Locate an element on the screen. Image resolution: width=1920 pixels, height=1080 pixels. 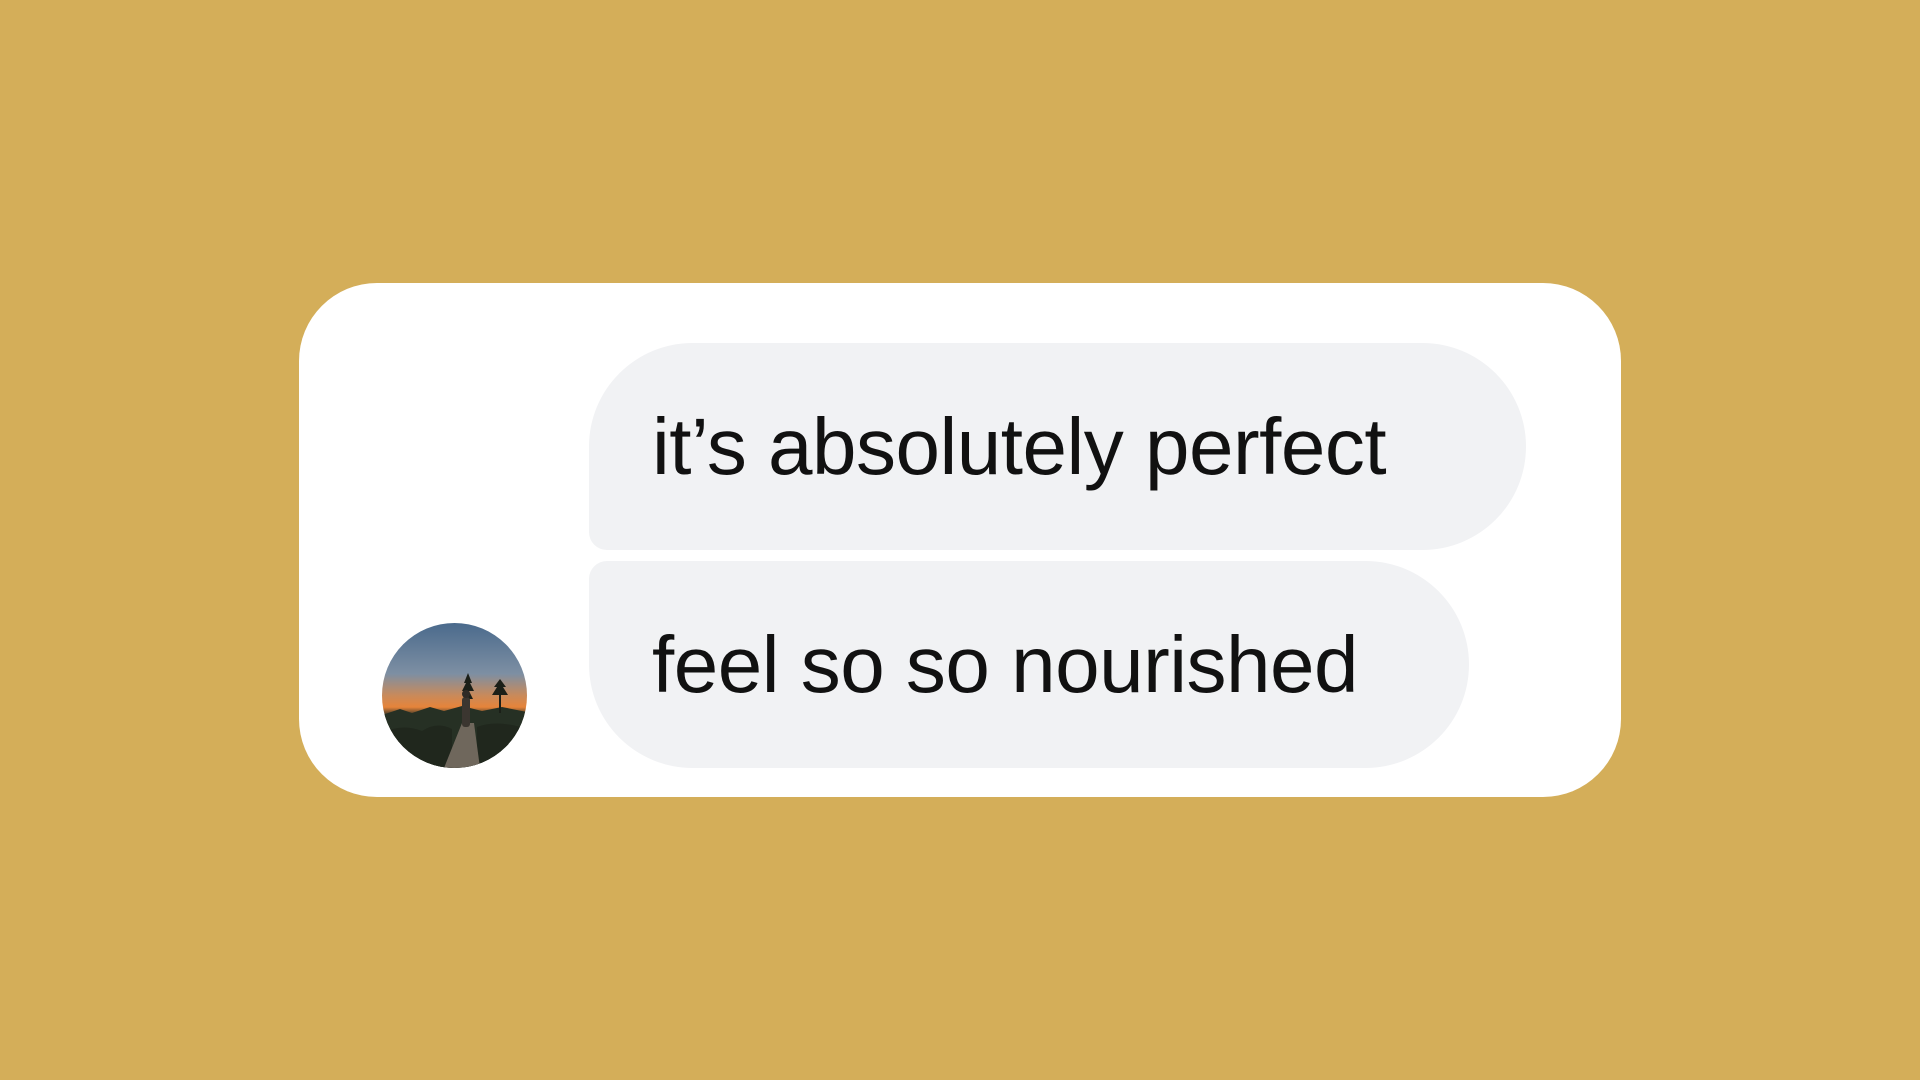
message-bubble: feel so so nourished is located at coordinates (1029, 664).